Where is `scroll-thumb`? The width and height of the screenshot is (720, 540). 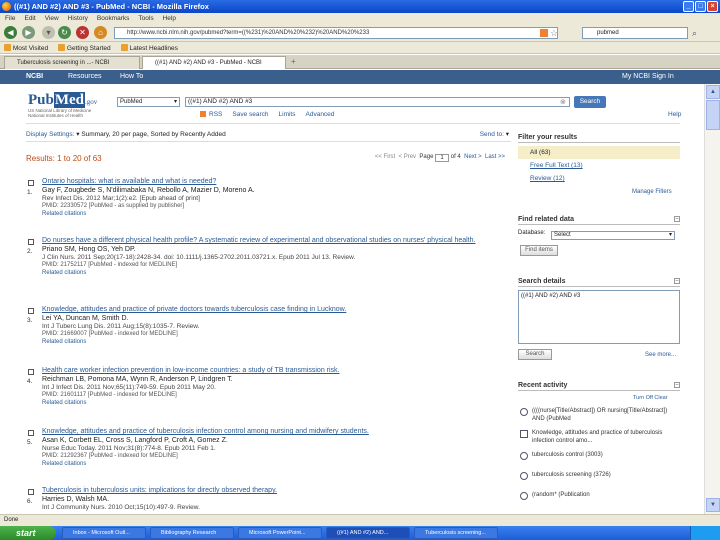
scroll-thumb is located at coordinates (713, 115).